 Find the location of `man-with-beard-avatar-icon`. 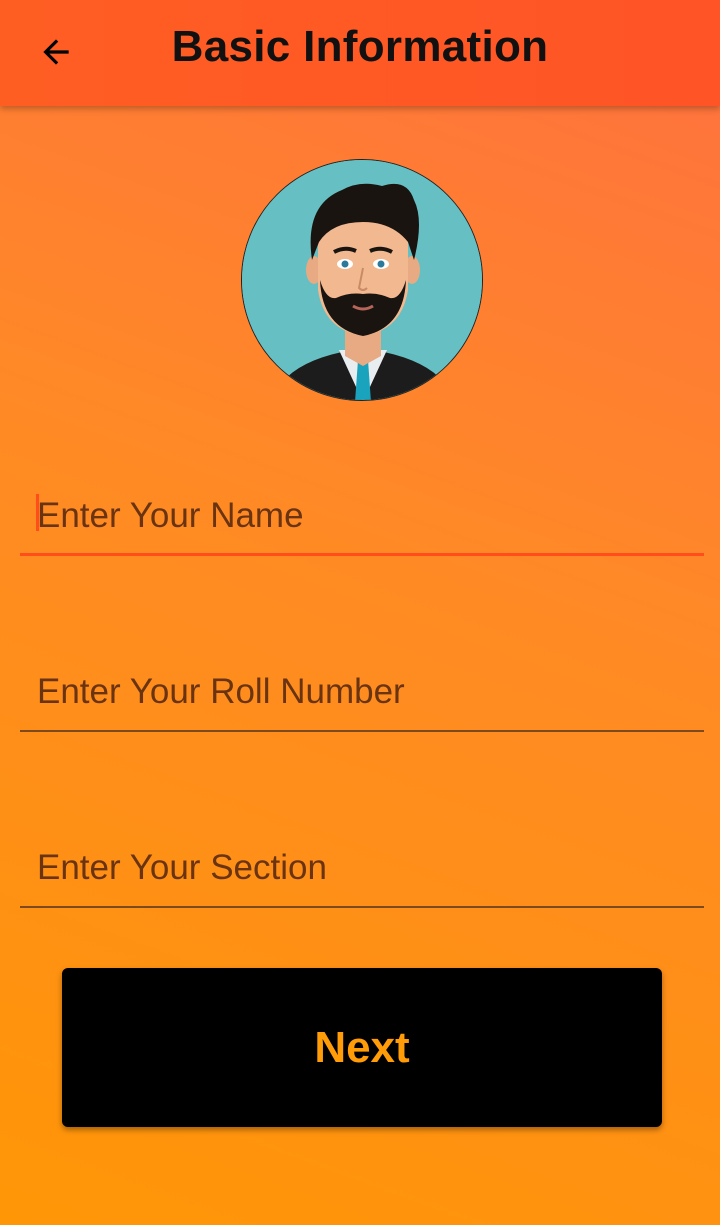

man-with-beard-avatar-icon is located at coordinates (362, 280).